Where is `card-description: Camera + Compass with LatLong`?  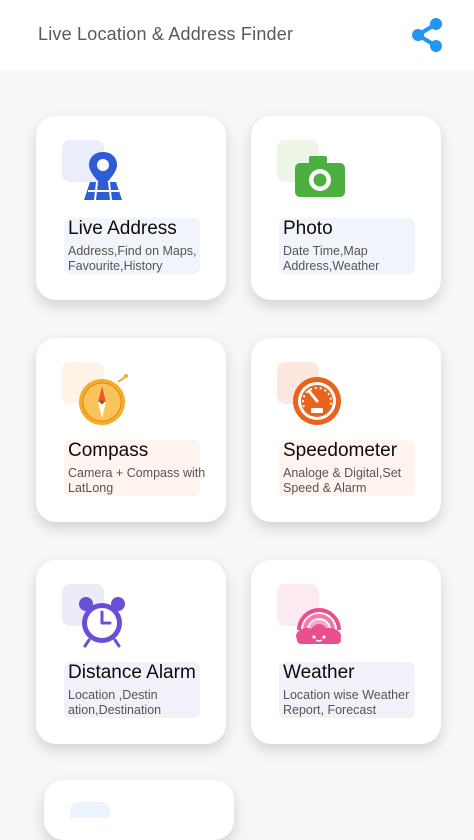
card-description: Camera + Compass with LatLong is located at coordinates (137, 480).